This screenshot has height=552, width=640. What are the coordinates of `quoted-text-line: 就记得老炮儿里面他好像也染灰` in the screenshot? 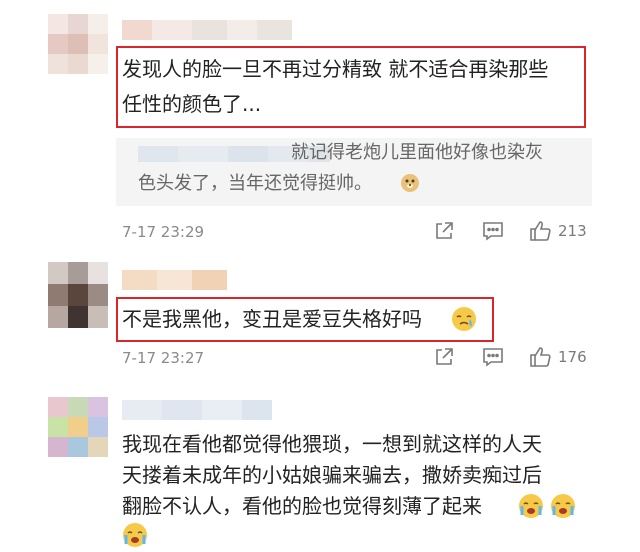 It's located at (417, 152).